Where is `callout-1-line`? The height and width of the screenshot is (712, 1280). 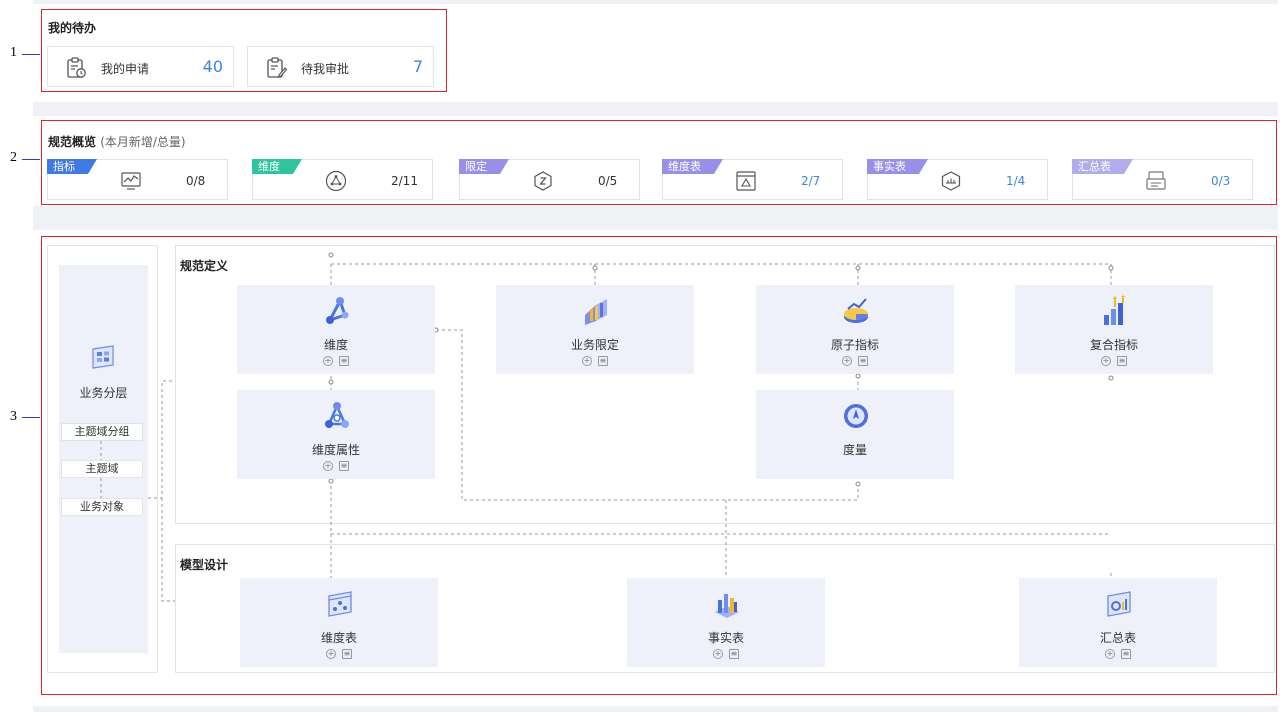
callout-1-line is located at coordinates (31, 54).